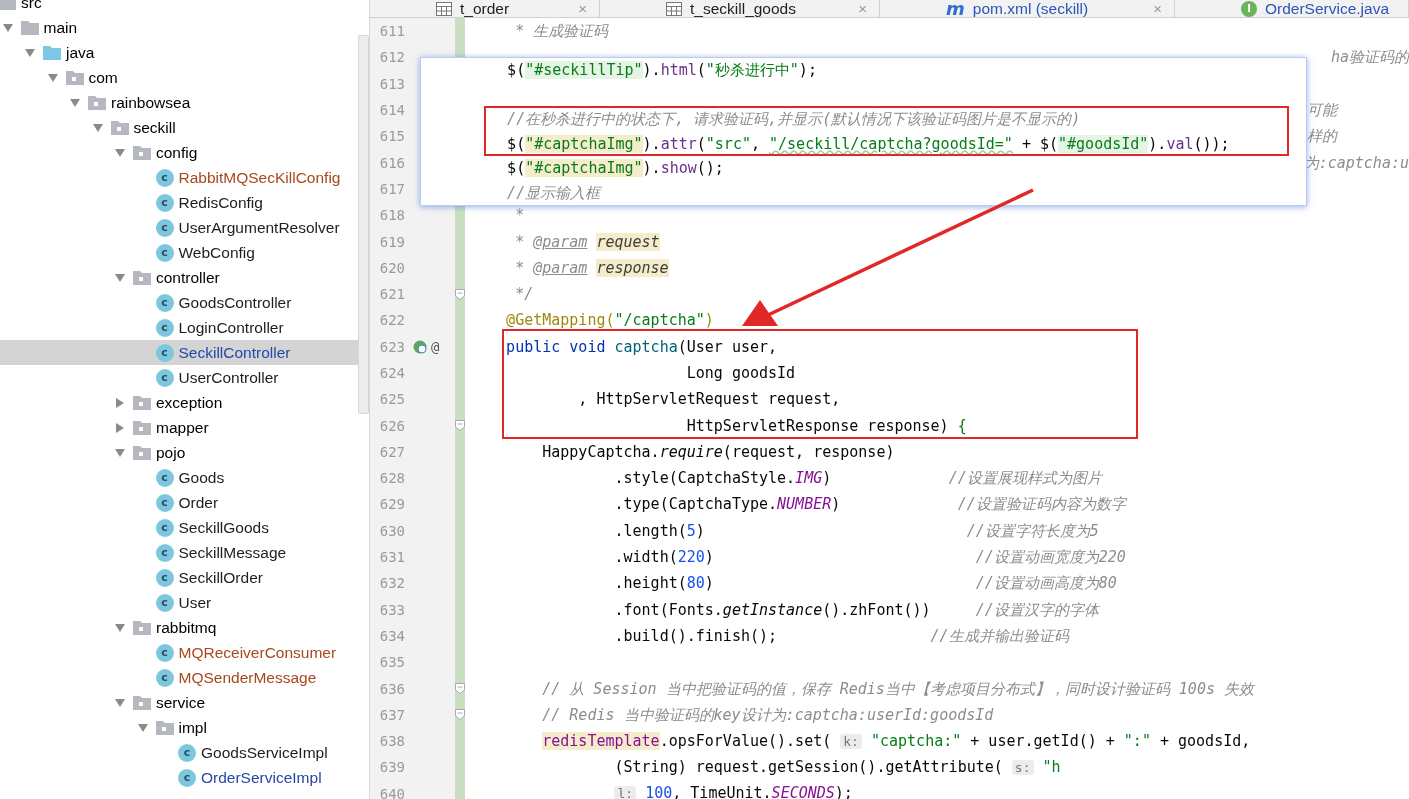 The width and height of the screenshot is (1409, 799). I want to click on code-line: *, so click(520, 215).